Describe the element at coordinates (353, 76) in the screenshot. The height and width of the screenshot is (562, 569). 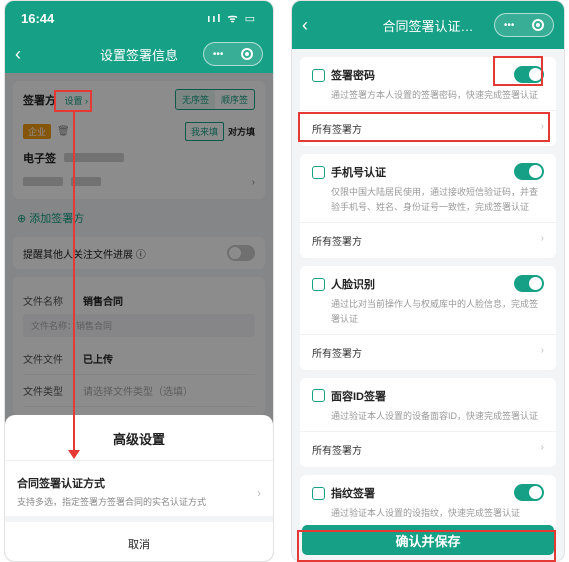
I see `auth-method-title: 签署密码` at that location.